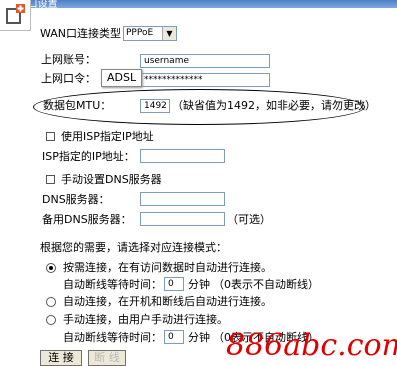 Image resolution: width=397 pixels, height=366 pixels. I want to click on dns-input, so click(182, 199).